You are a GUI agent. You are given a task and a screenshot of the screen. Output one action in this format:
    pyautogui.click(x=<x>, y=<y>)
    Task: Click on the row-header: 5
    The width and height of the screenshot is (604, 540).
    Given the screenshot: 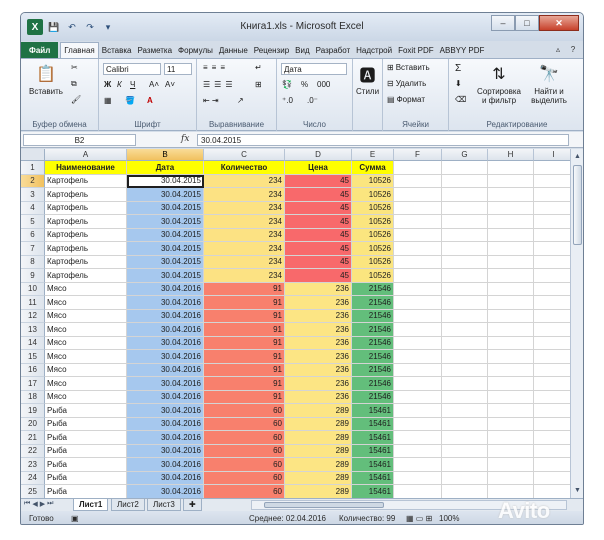 What is the action you would take?
    pyautogui.click(x=33, y=222)
    